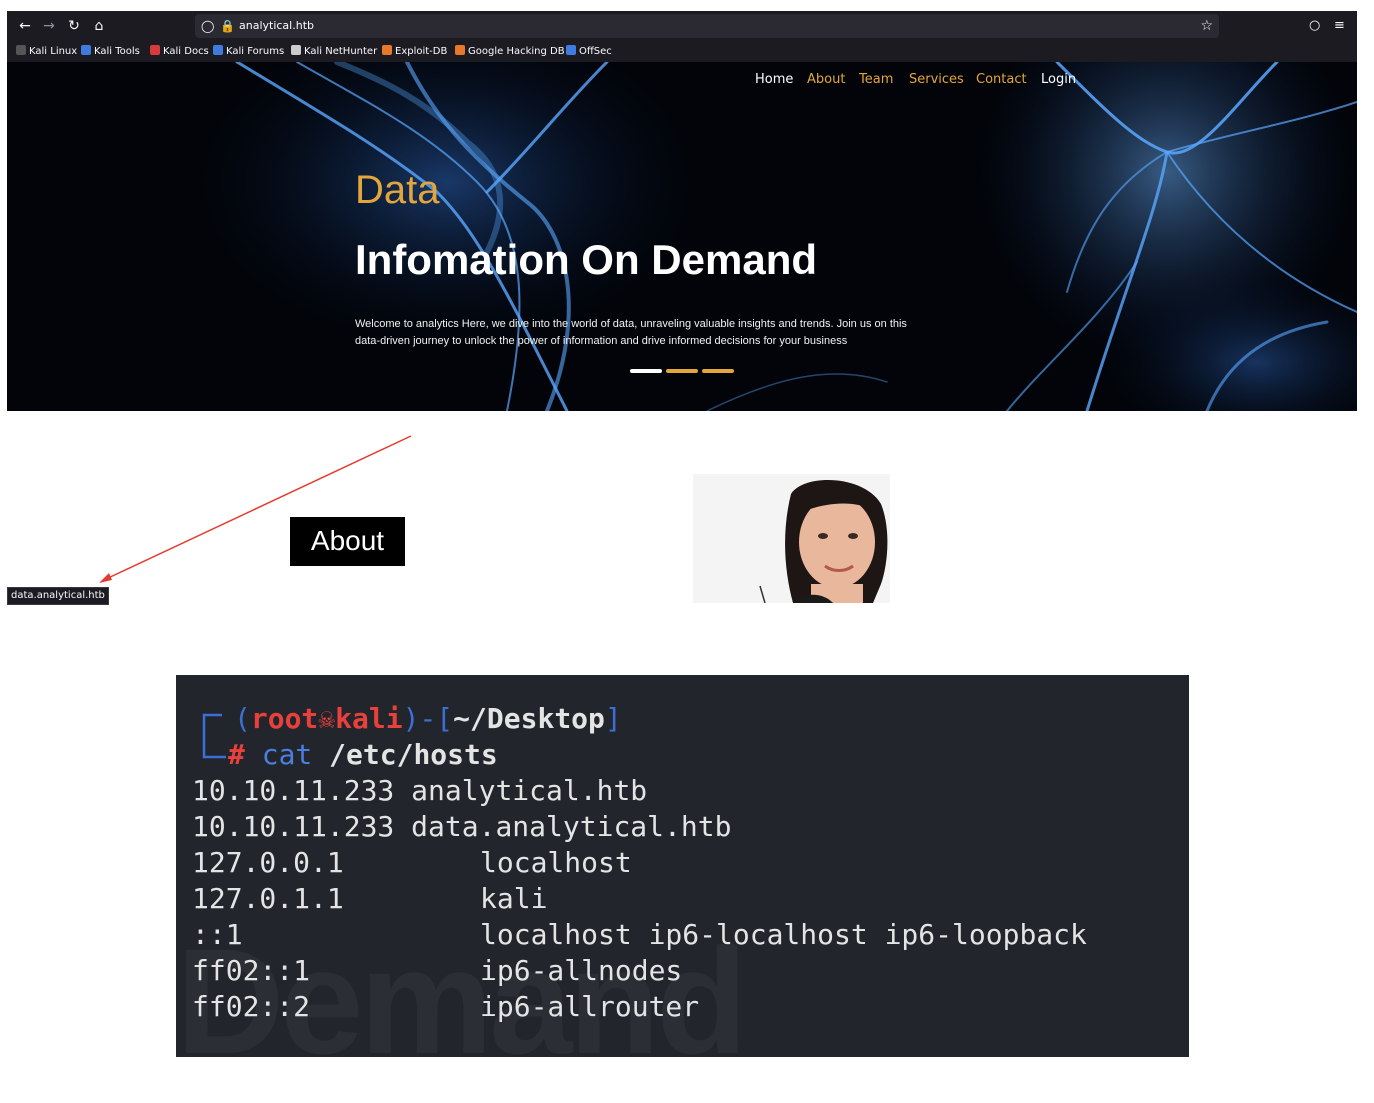  What do you see at coordinates (581, 970) in the screenshot?
I see `hosts-name: ip6-allnodes` at bounding box center [581, 970].